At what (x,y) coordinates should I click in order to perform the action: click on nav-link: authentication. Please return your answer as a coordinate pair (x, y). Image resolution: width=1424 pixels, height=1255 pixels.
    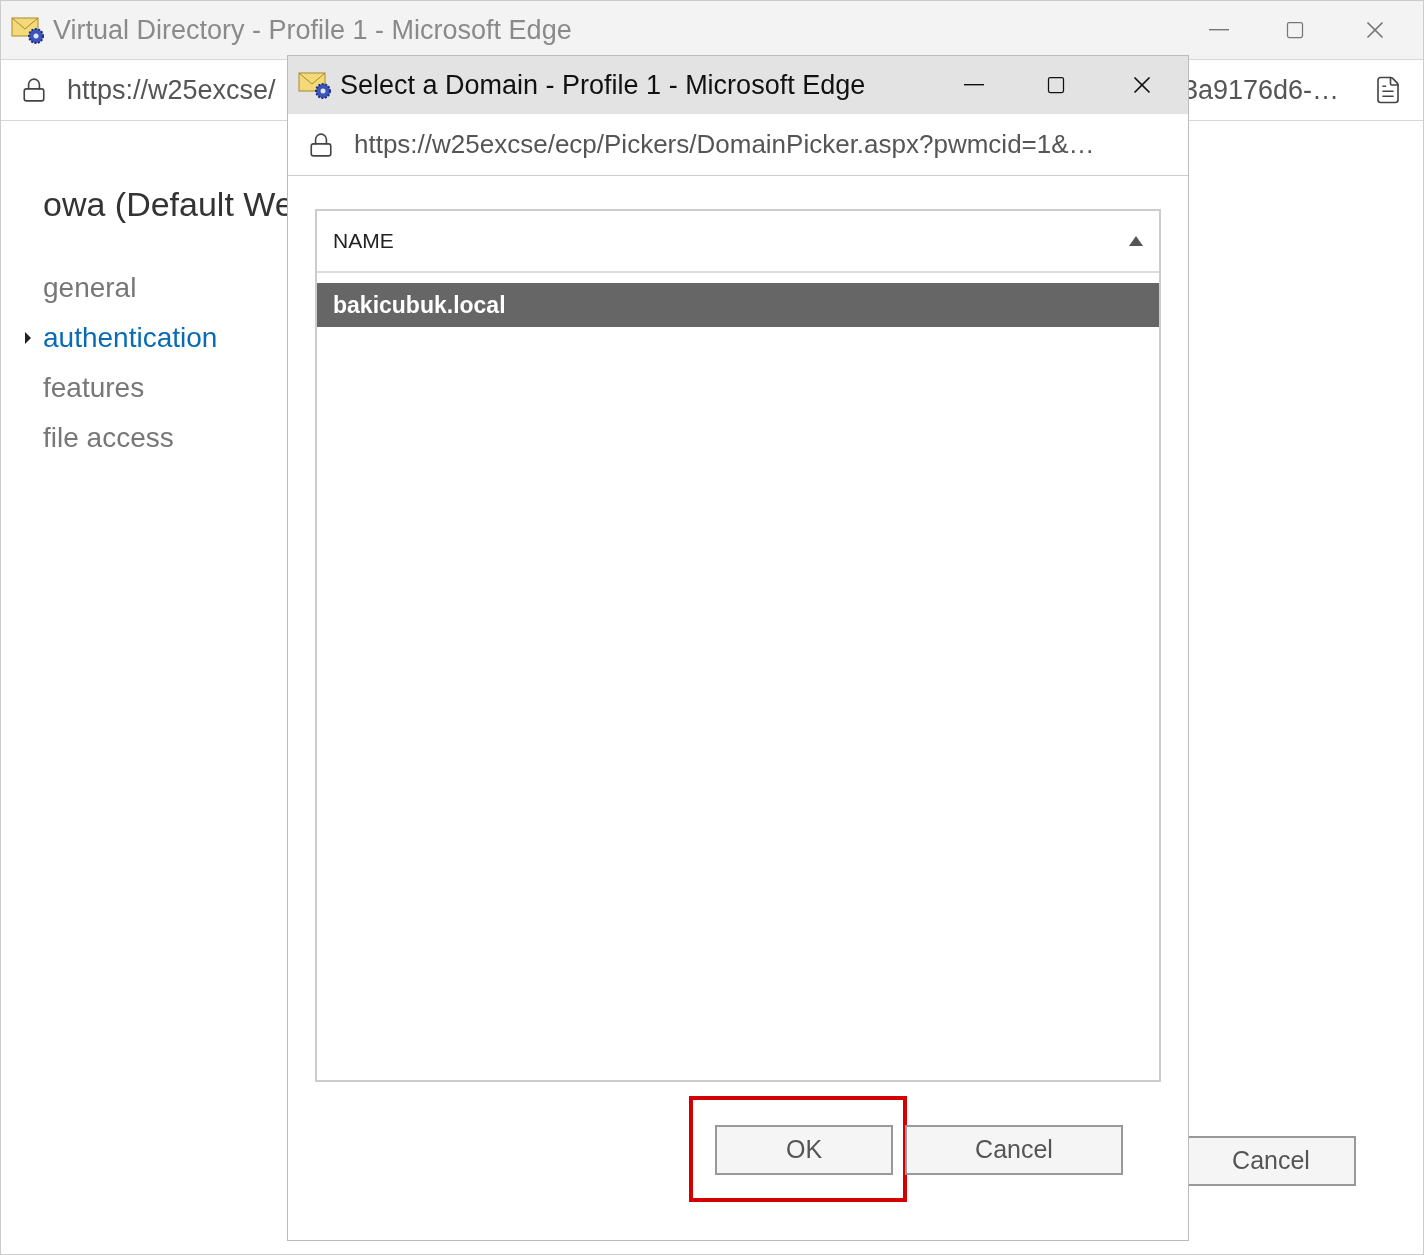
    Looking at the image, I should click on (130, 338).